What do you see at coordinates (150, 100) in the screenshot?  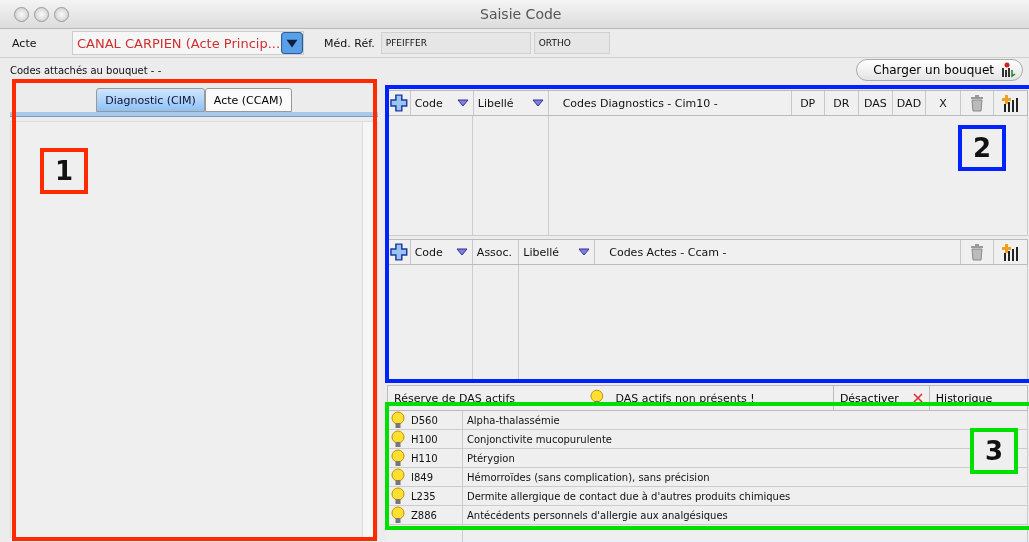 I see `tab: Diagnostic (CIM)` at bounding box center [150, 100].